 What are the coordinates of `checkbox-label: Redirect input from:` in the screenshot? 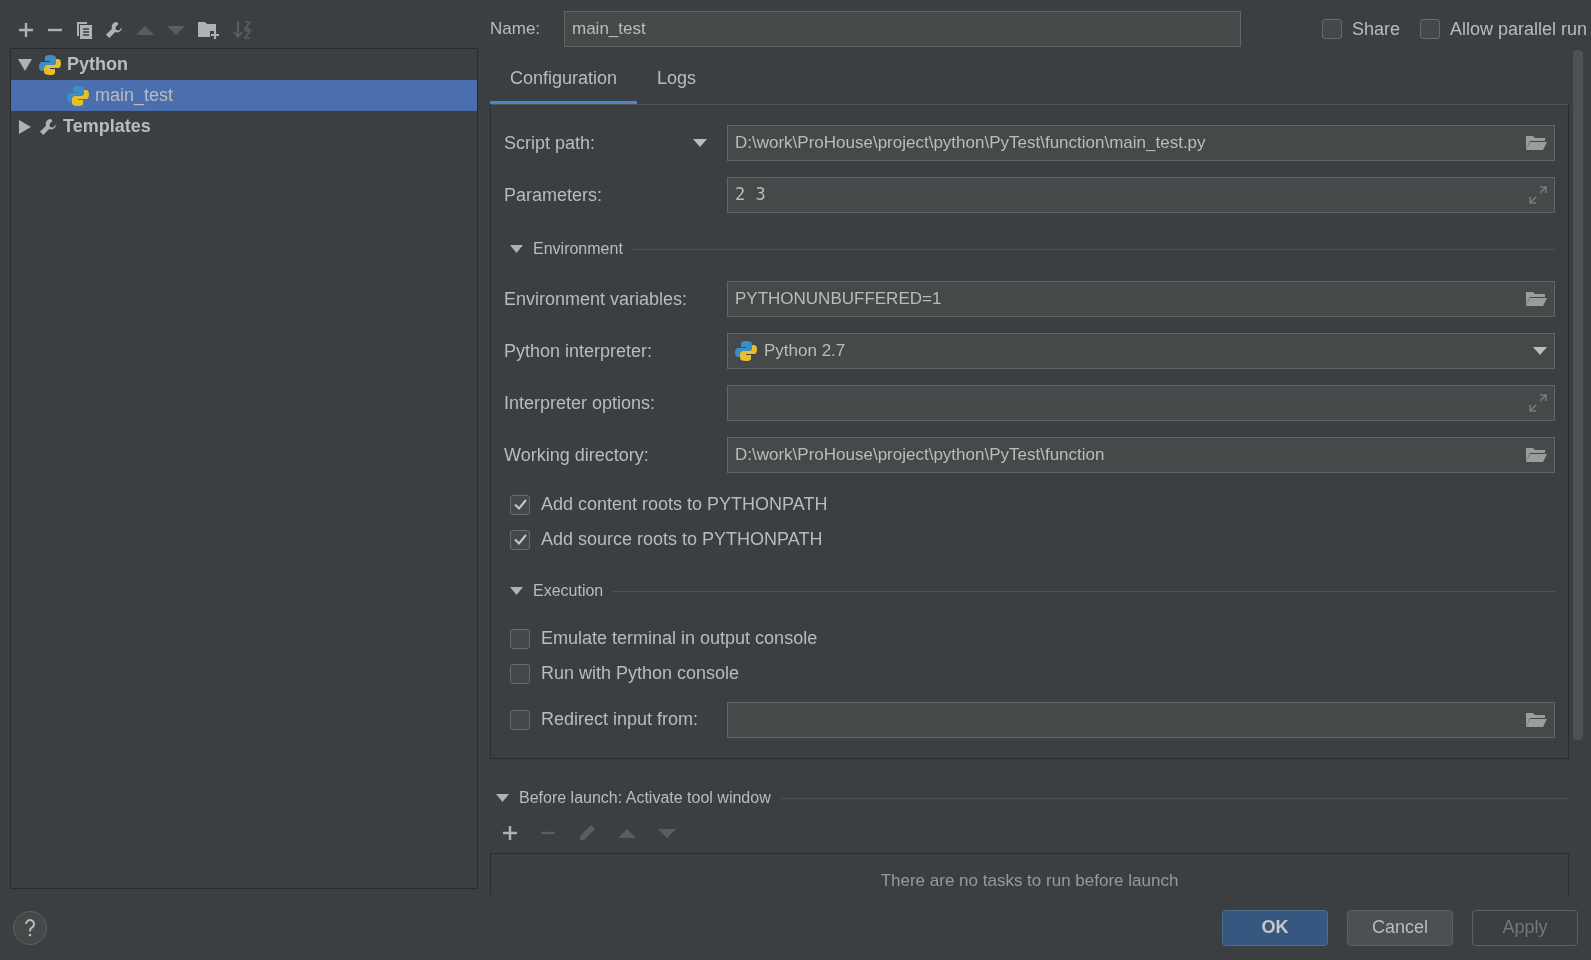 It's located at (620, 719).